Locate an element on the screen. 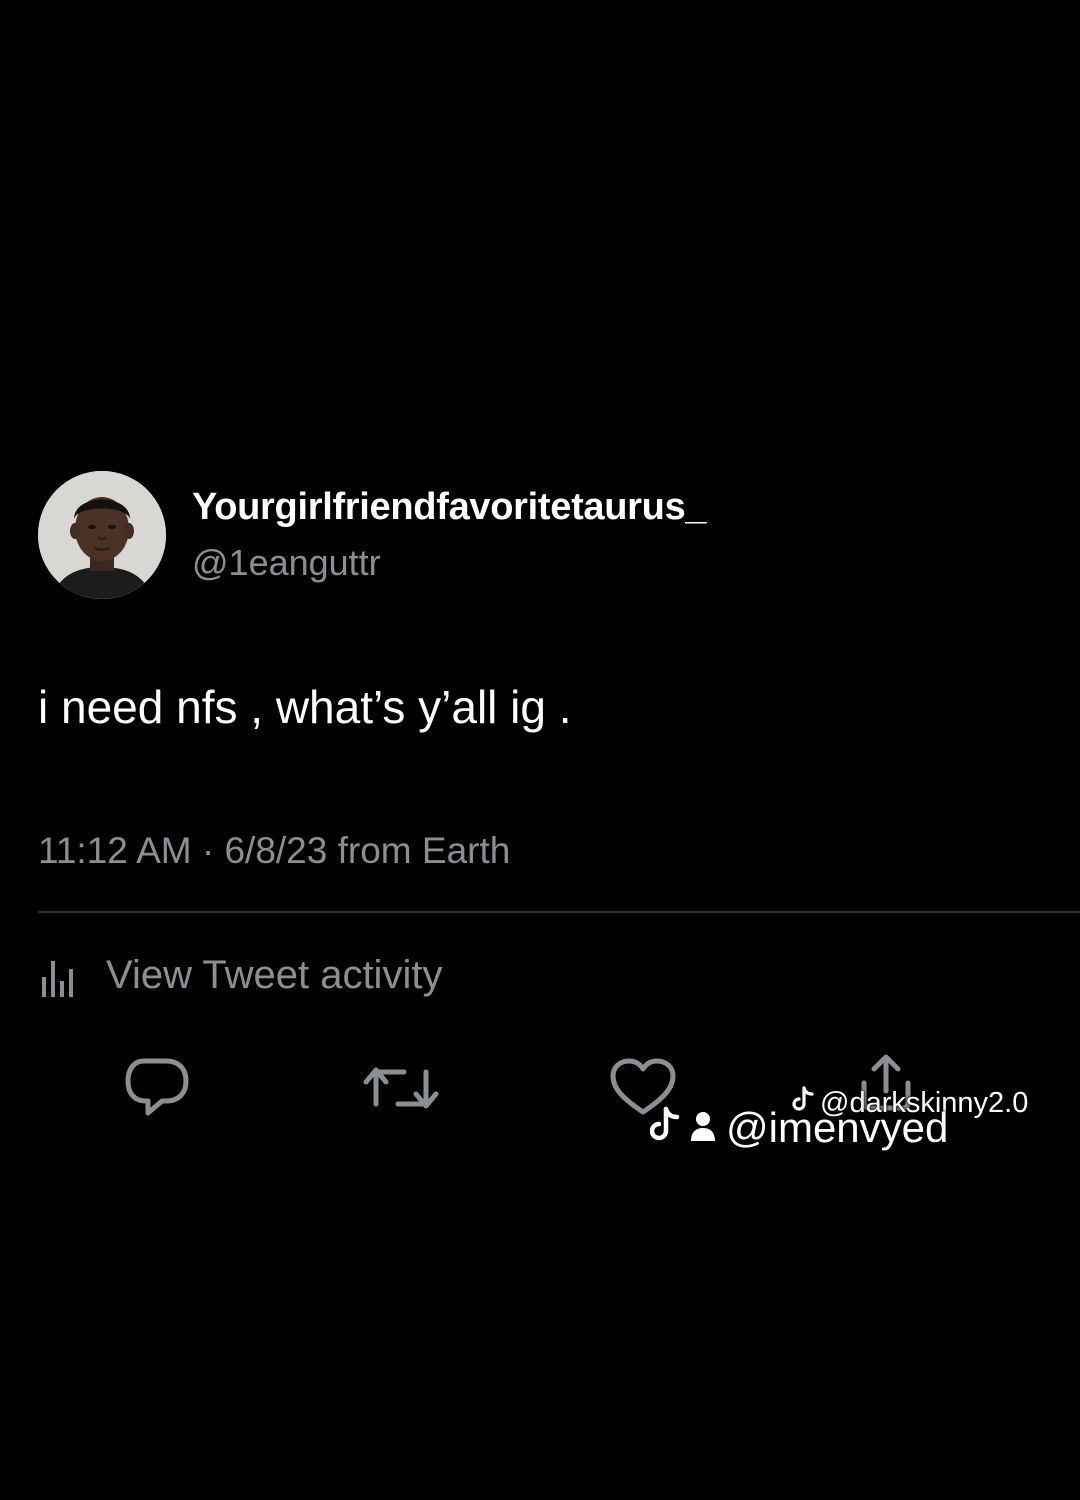 The image size is (1080, 1500). avatar-photo is located at coordinates (102, 535).